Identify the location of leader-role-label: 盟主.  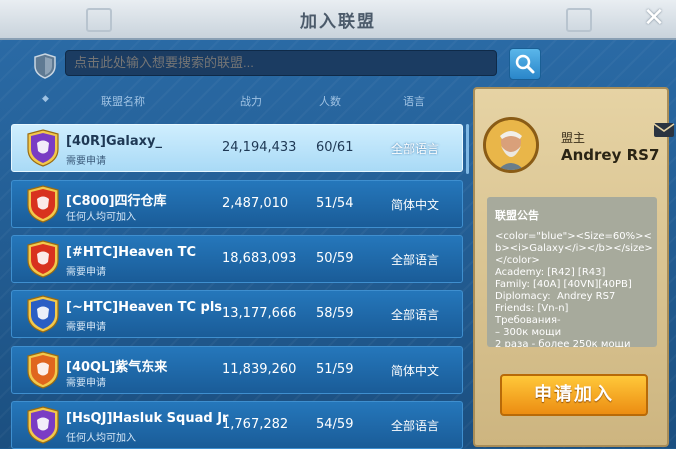
(573, 138).